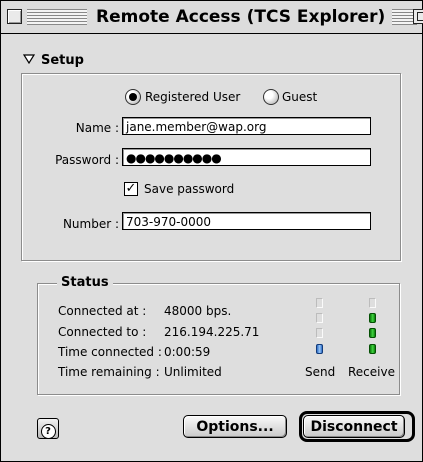  What do you see at coordinates (131, 189) in the screenshot?
I see `save-password-checkbox: ✓` at bounding box center [131, 189].